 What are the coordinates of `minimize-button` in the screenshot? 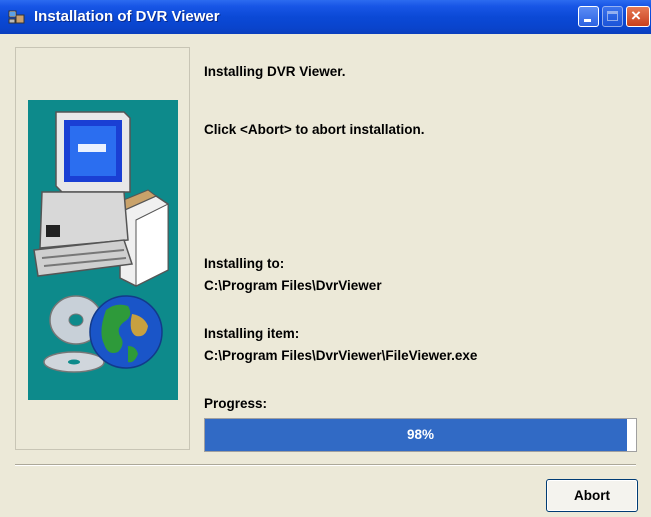 It's located at (588, 16).